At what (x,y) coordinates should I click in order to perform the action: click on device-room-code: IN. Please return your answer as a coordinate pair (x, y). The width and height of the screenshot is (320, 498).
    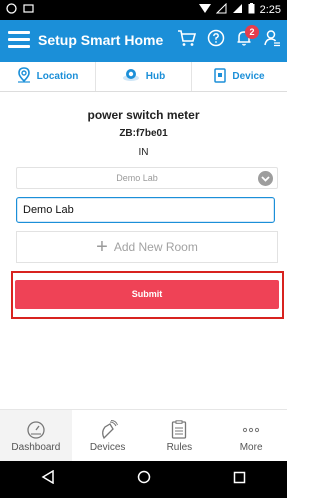
    Looking at the image, I should click on (143, 152).